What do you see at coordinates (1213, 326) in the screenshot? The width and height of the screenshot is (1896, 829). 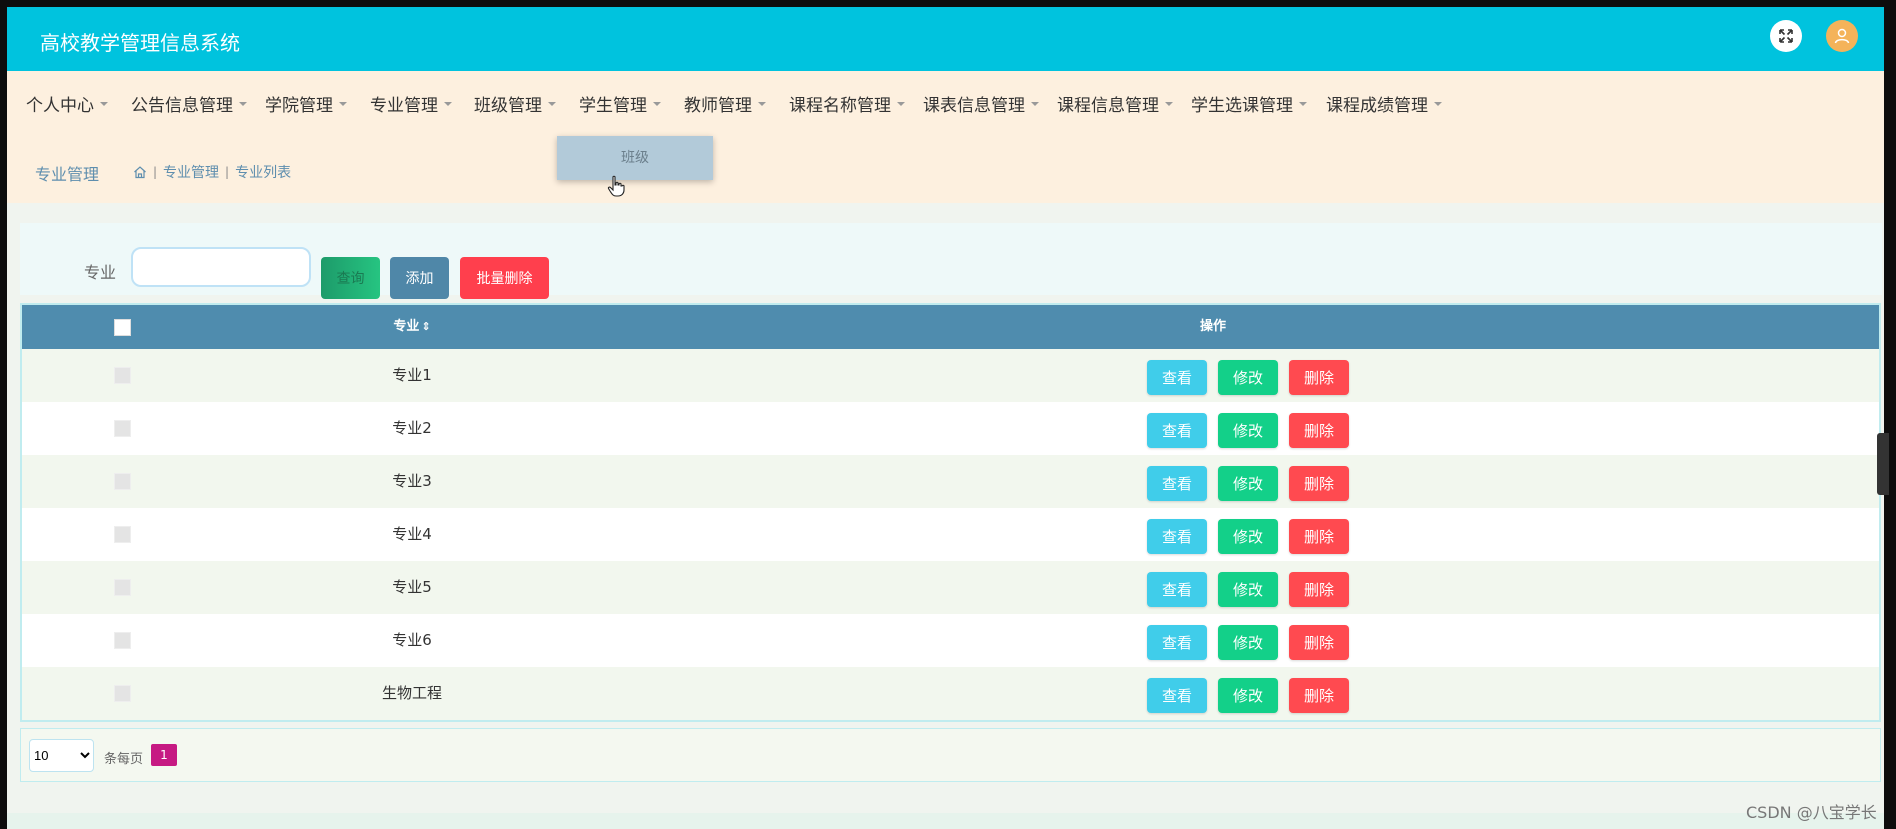 I see `column-header-actions: 操作` at bounding box center [1213, 326].